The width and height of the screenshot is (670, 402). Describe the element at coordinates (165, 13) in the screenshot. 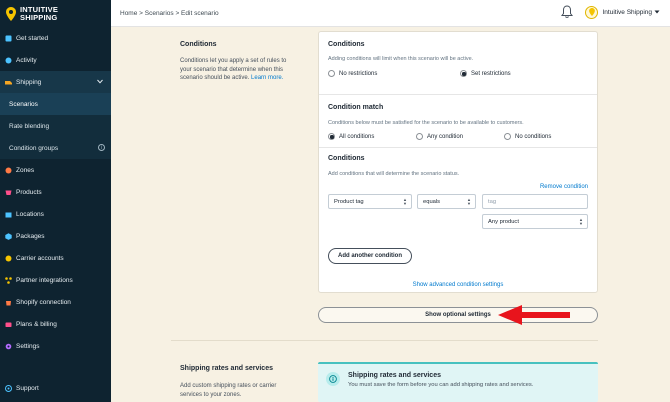

I see `breadcrumb: Home > Scenarios > Edit scenario` at that location.